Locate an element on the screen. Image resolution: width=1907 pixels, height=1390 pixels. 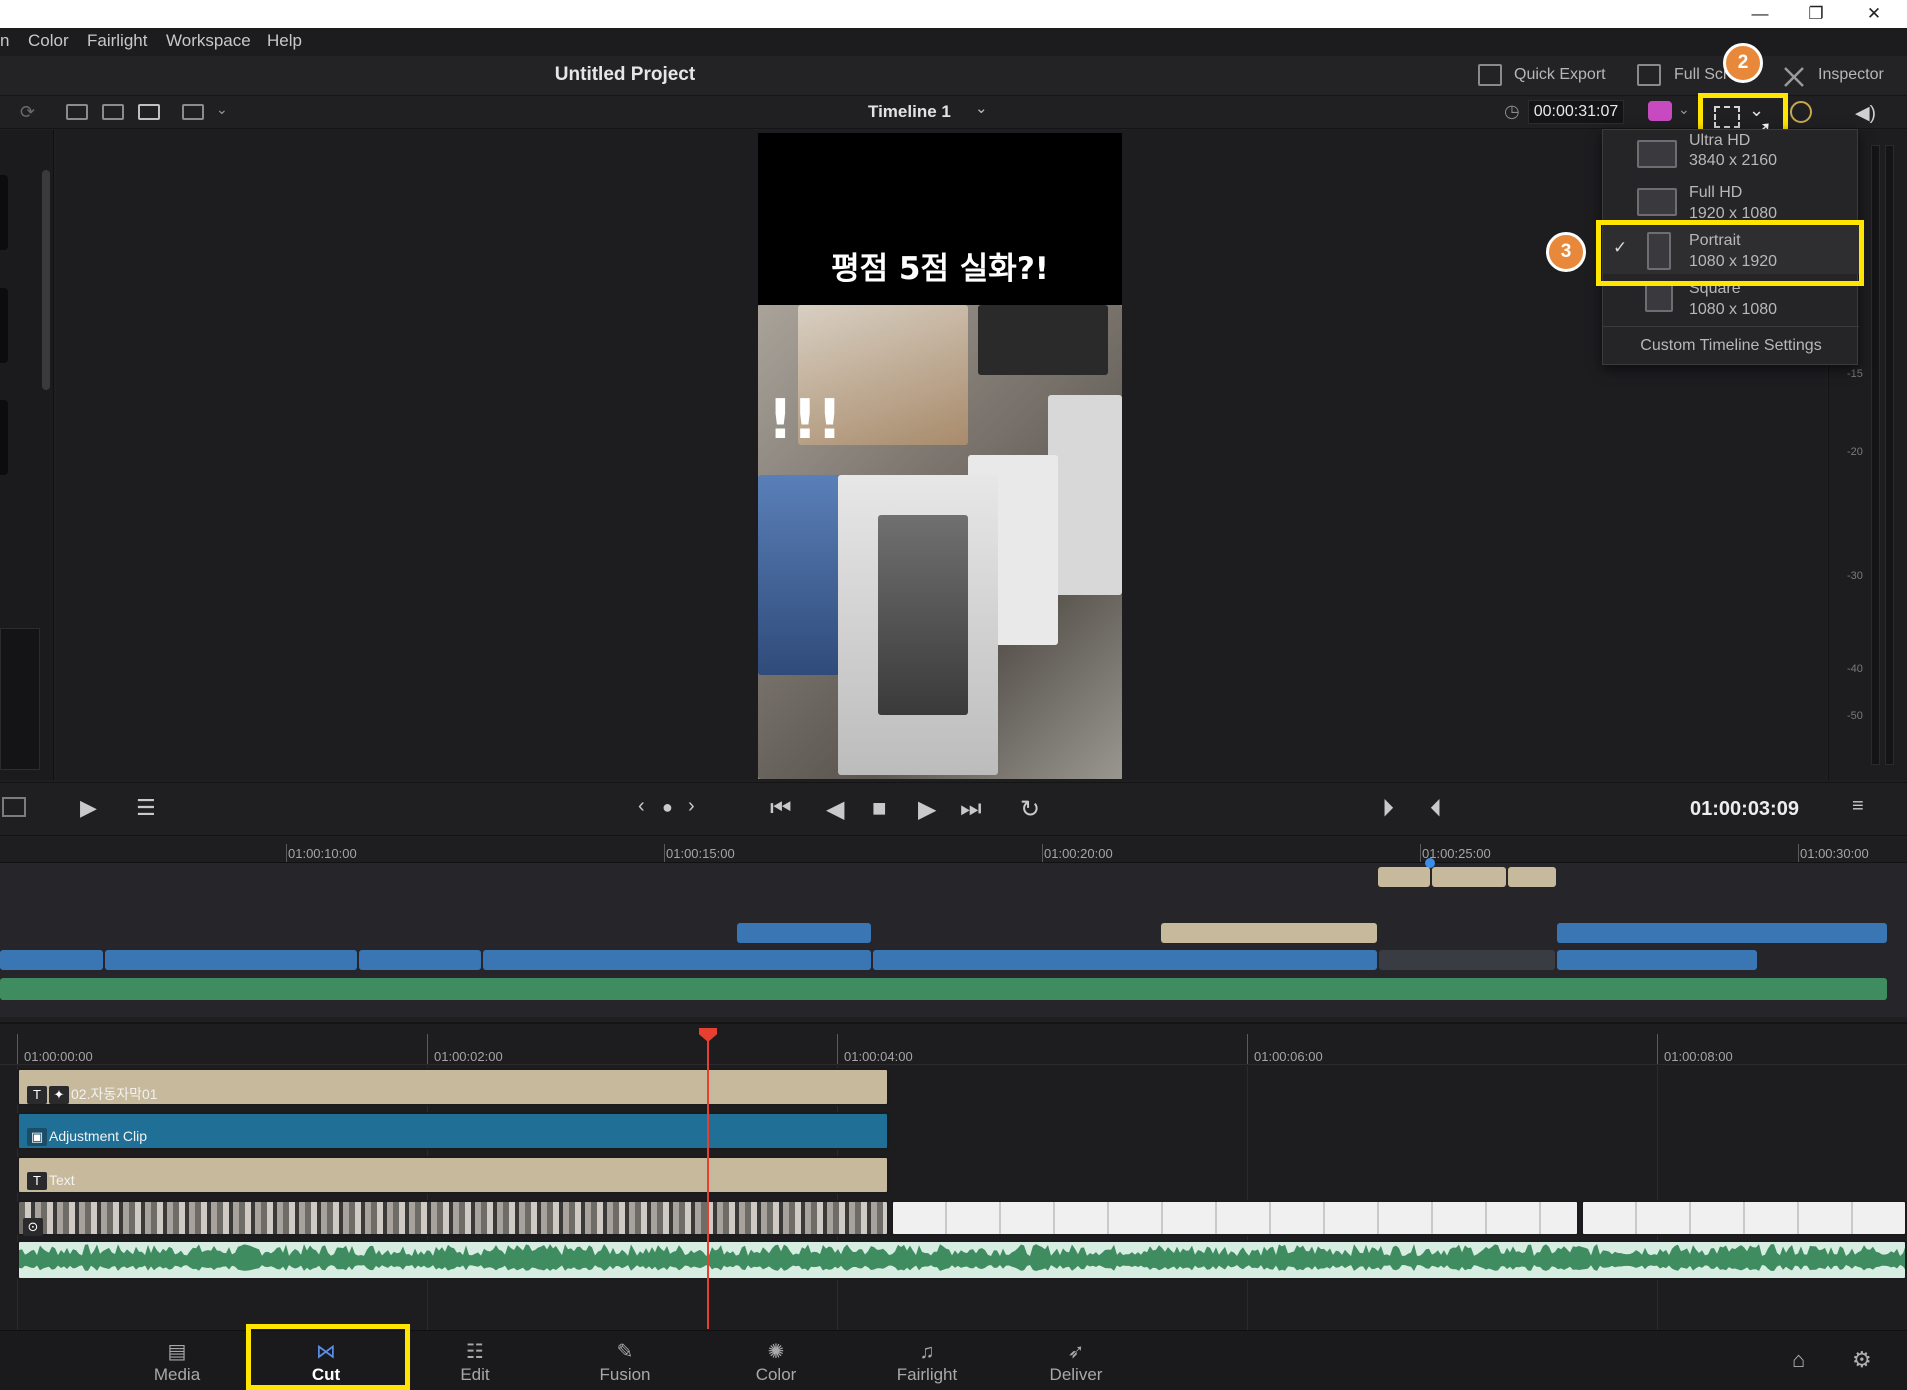
timeline-name: Timeline 1 is located at coordinates (909, 112).